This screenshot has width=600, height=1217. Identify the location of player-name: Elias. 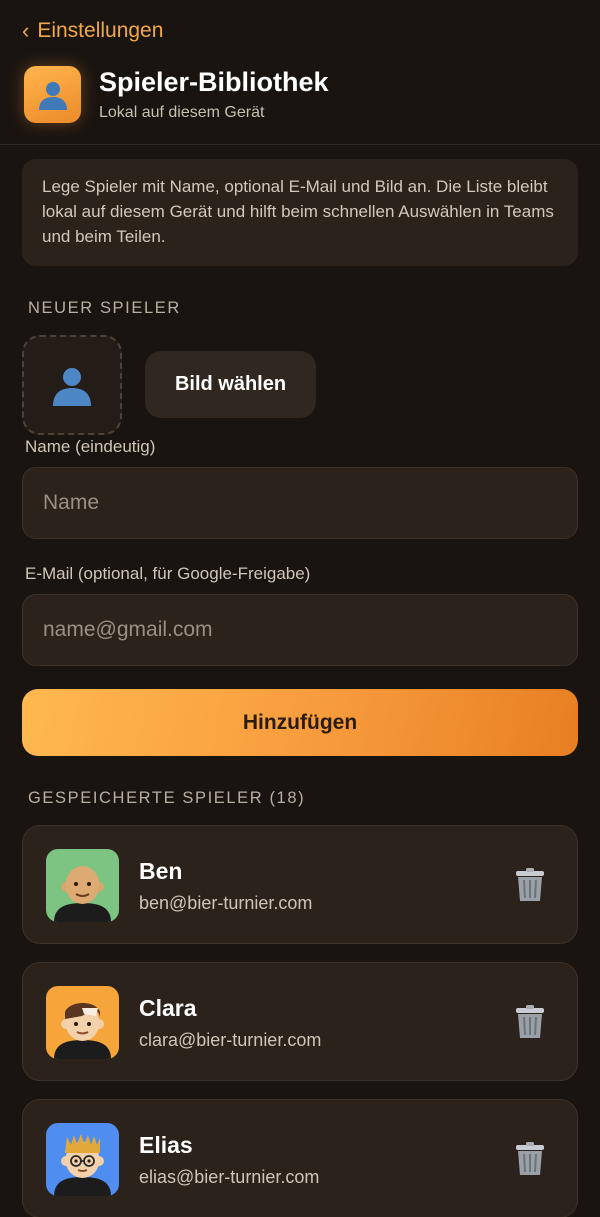
(166, 1145).